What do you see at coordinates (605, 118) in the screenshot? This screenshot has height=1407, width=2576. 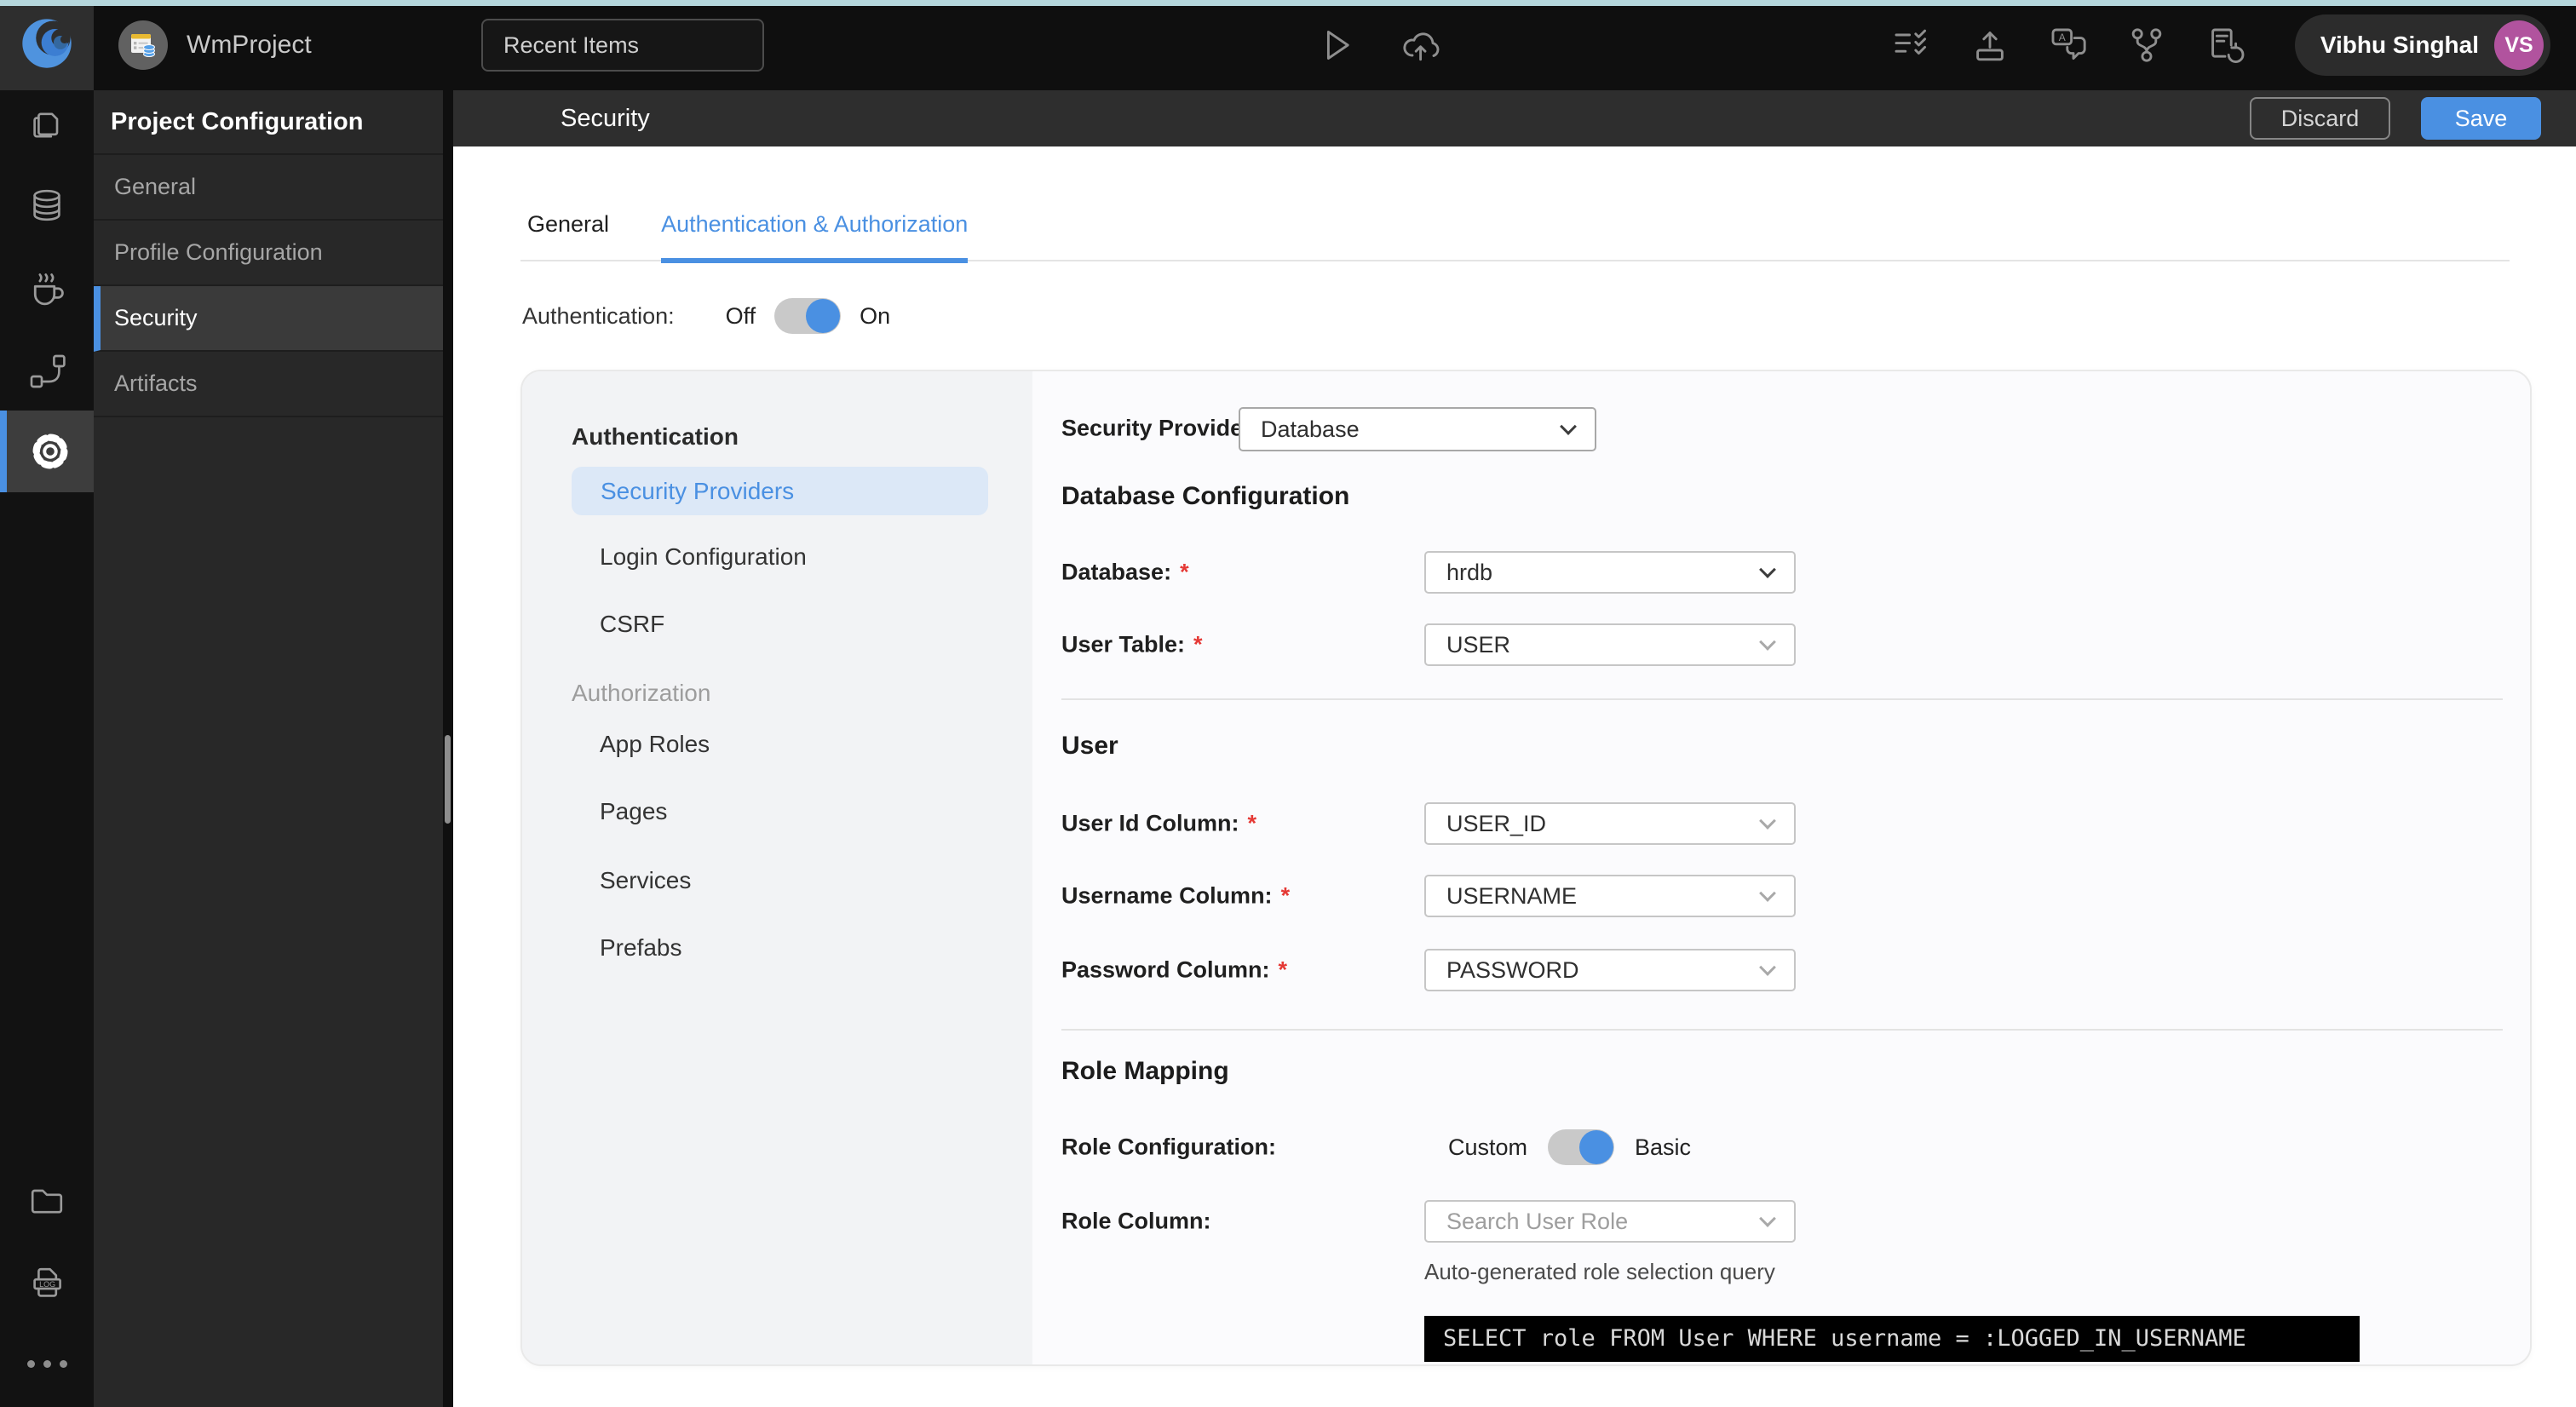 I see `page-title: Security` at bounding box center [605, 118].